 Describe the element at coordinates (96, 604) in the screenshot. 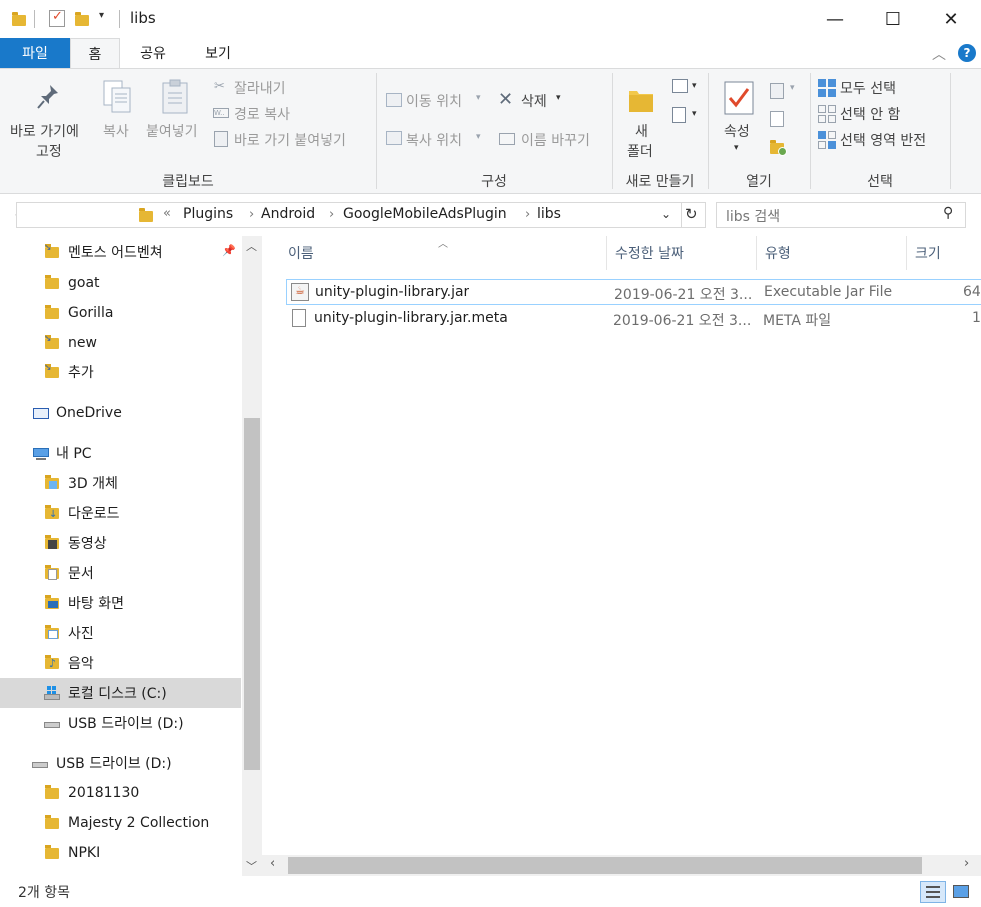

I see `nav-label: 바탕 화면` at that location.